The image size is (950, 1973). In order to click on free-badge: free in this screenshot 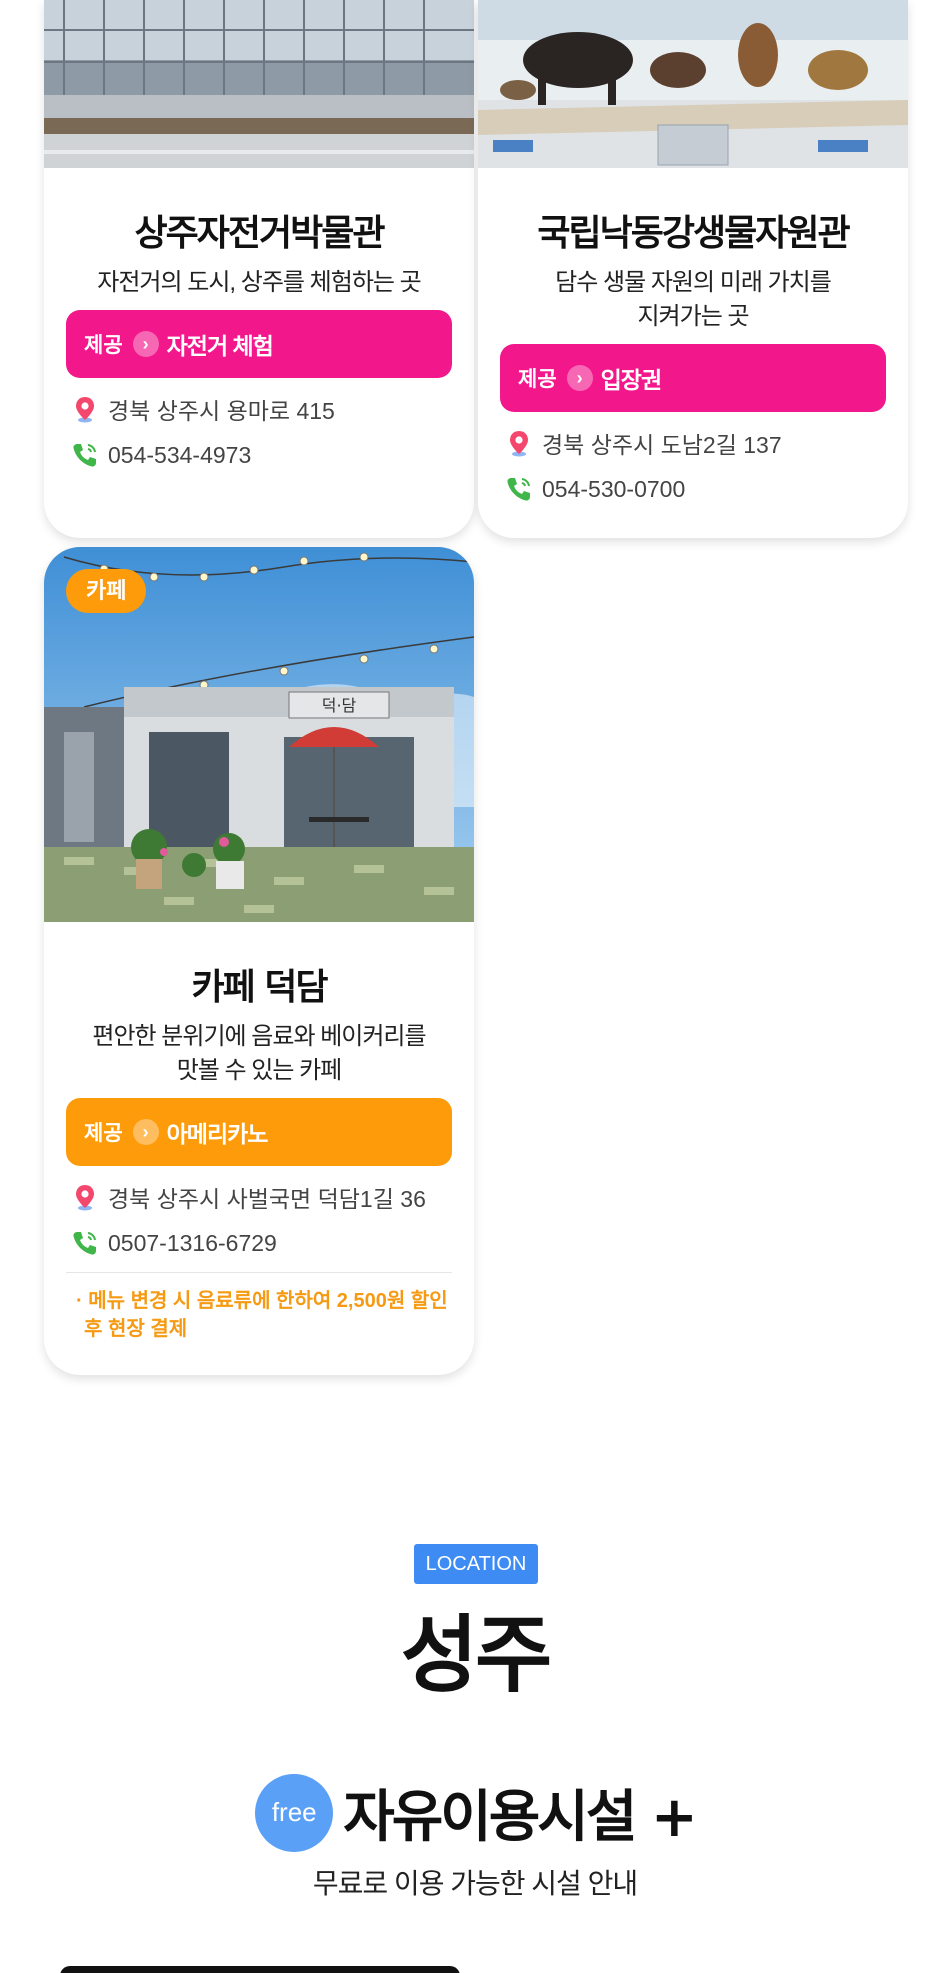, I will do `click(294, 1812)`.